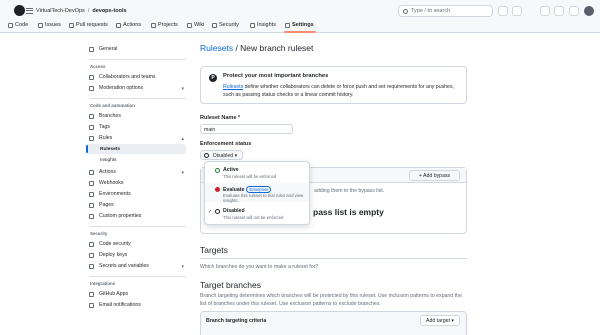 The width and height of the screenshot is (600, 335). Describe the element at coordinates (121, 88) in the screenshot. I see `sidebar-item-label: Moderation options` at that location.